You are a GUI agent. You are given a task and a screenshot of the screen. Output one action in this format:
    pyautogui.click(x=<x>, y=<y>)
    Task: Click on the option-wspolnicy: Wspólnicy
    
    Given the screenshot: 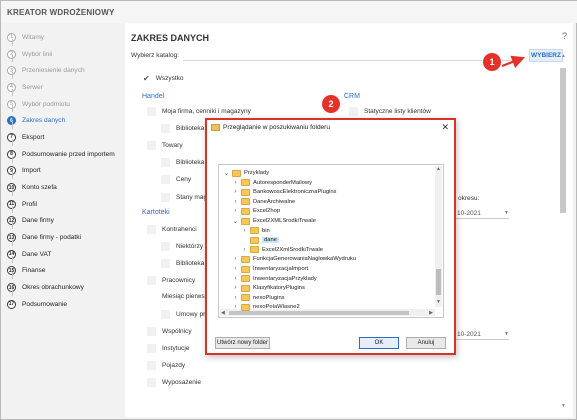 What is the action you would take?
    pyautogui.click(x=169, y=331)
    